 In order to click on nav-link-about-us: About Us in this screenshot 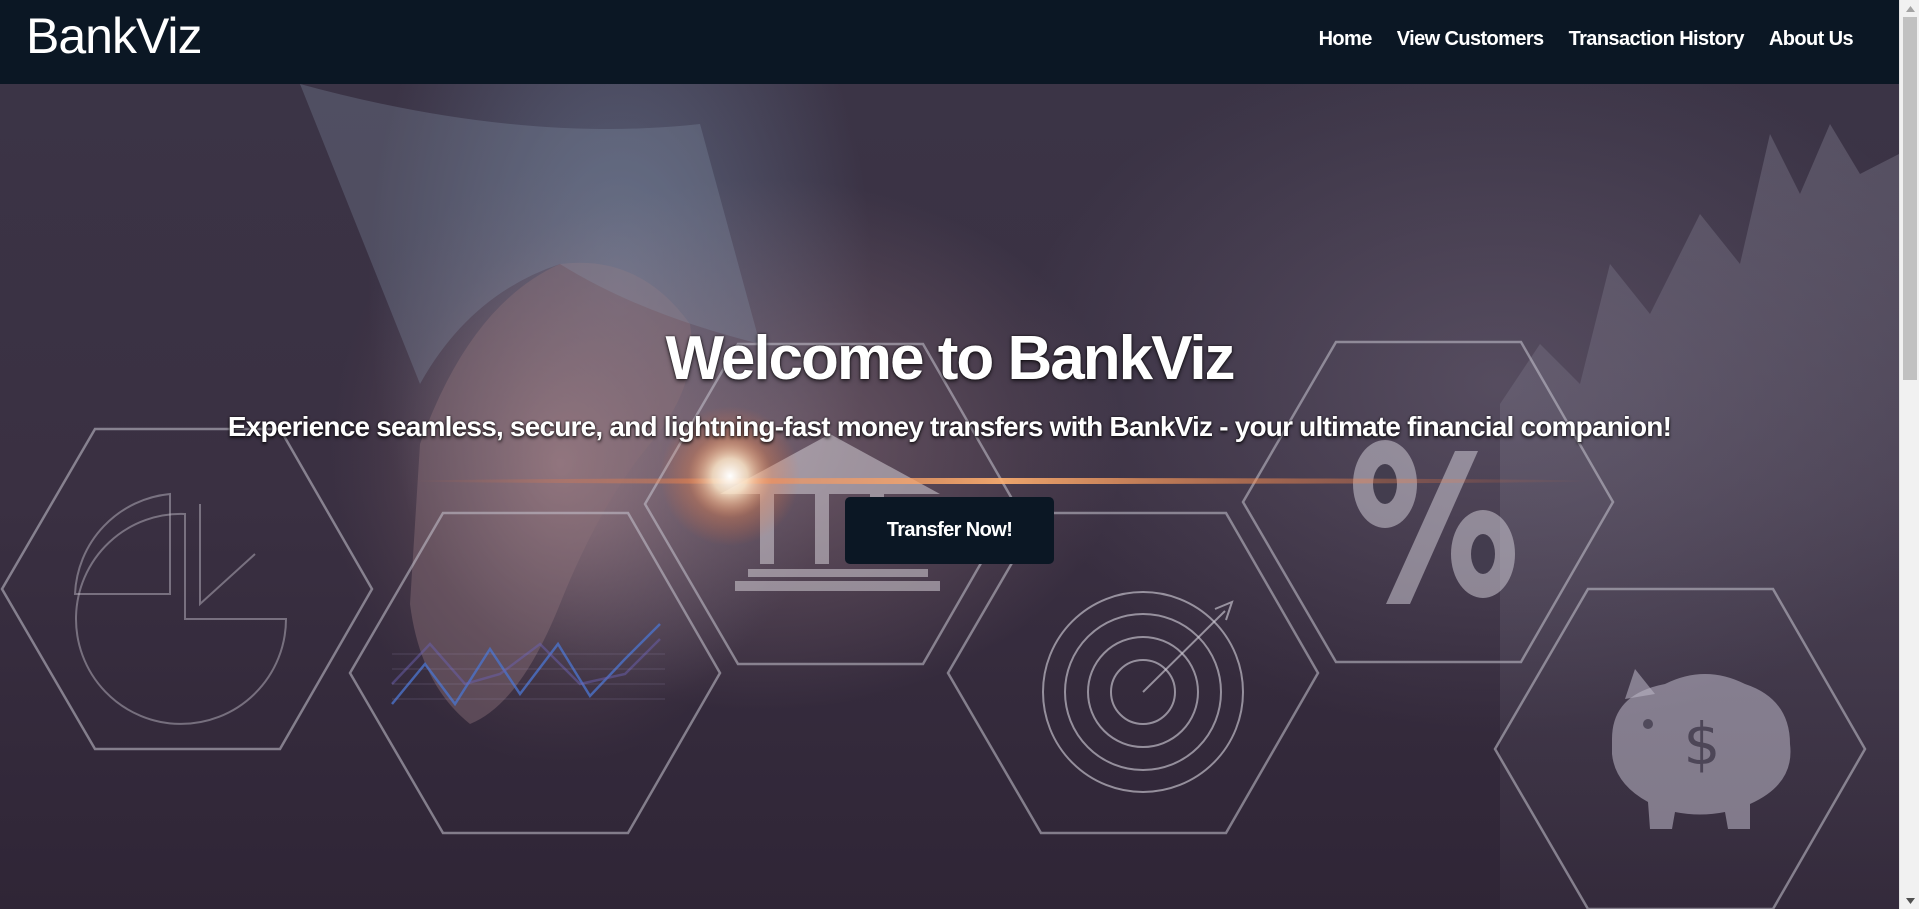, I will do `click(1811, 39)`.